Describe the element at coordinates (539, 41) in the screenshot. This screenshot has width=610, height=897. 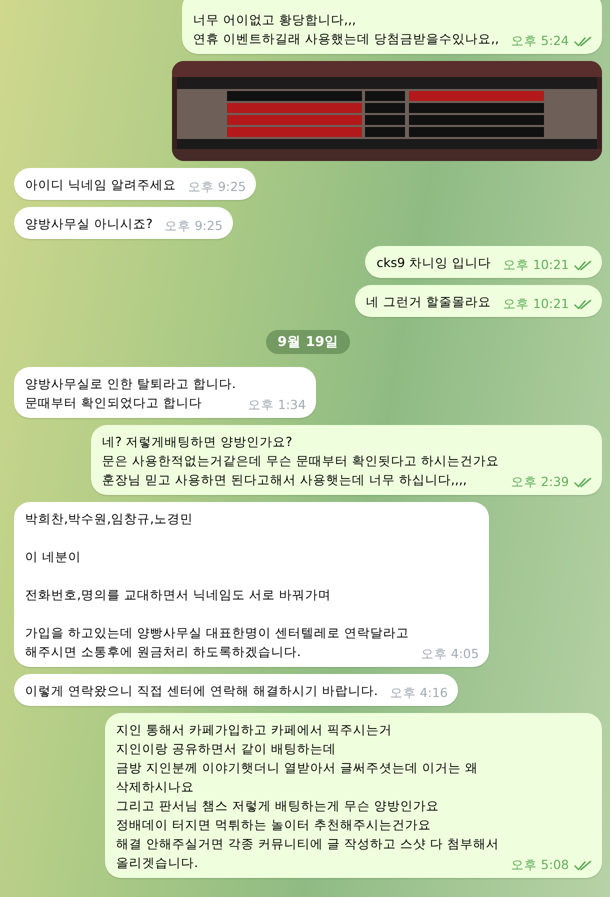
I see `message-time: 오후 5:24` at that location.